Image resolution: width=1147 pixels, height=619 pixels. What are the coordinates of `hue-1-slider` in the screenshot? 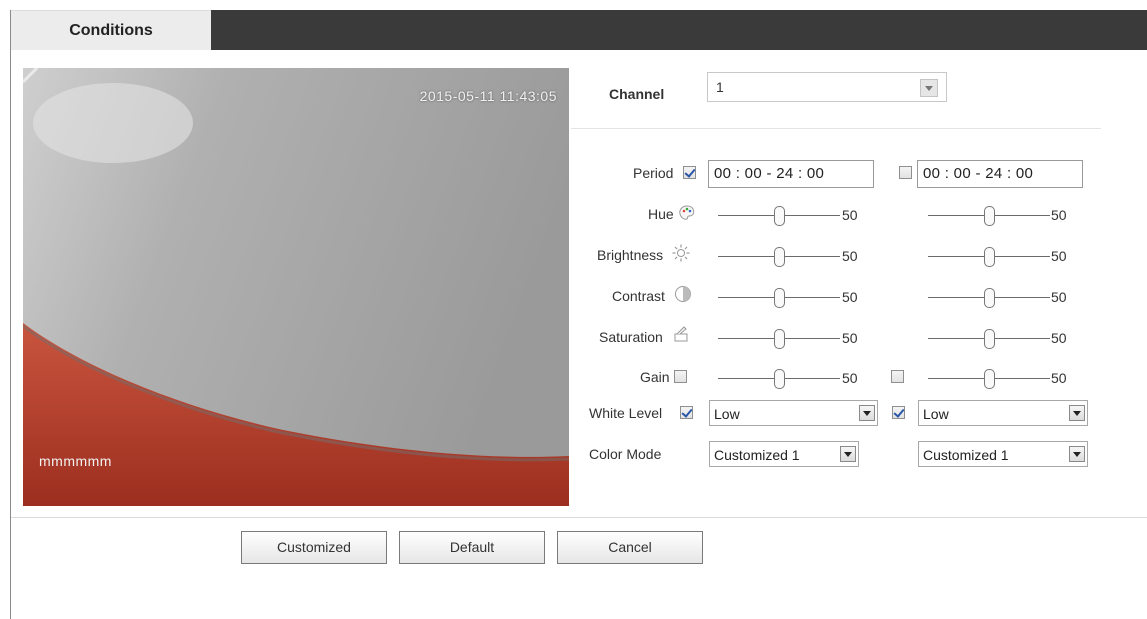 It's located at (779, 216).